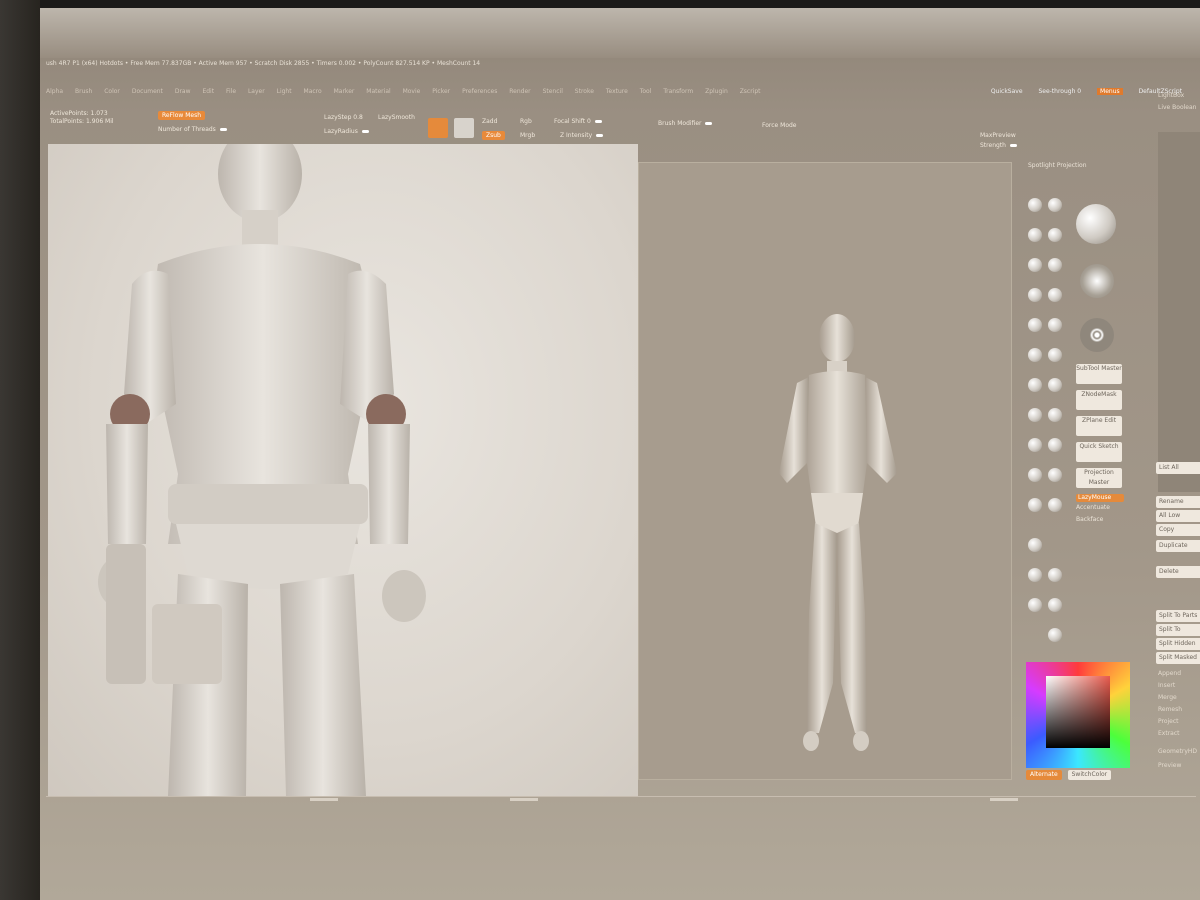  What do you see at coordinates (1169, 673) in the screenshot?
I see `append-label: Append` at bounding box center [1169, 673].